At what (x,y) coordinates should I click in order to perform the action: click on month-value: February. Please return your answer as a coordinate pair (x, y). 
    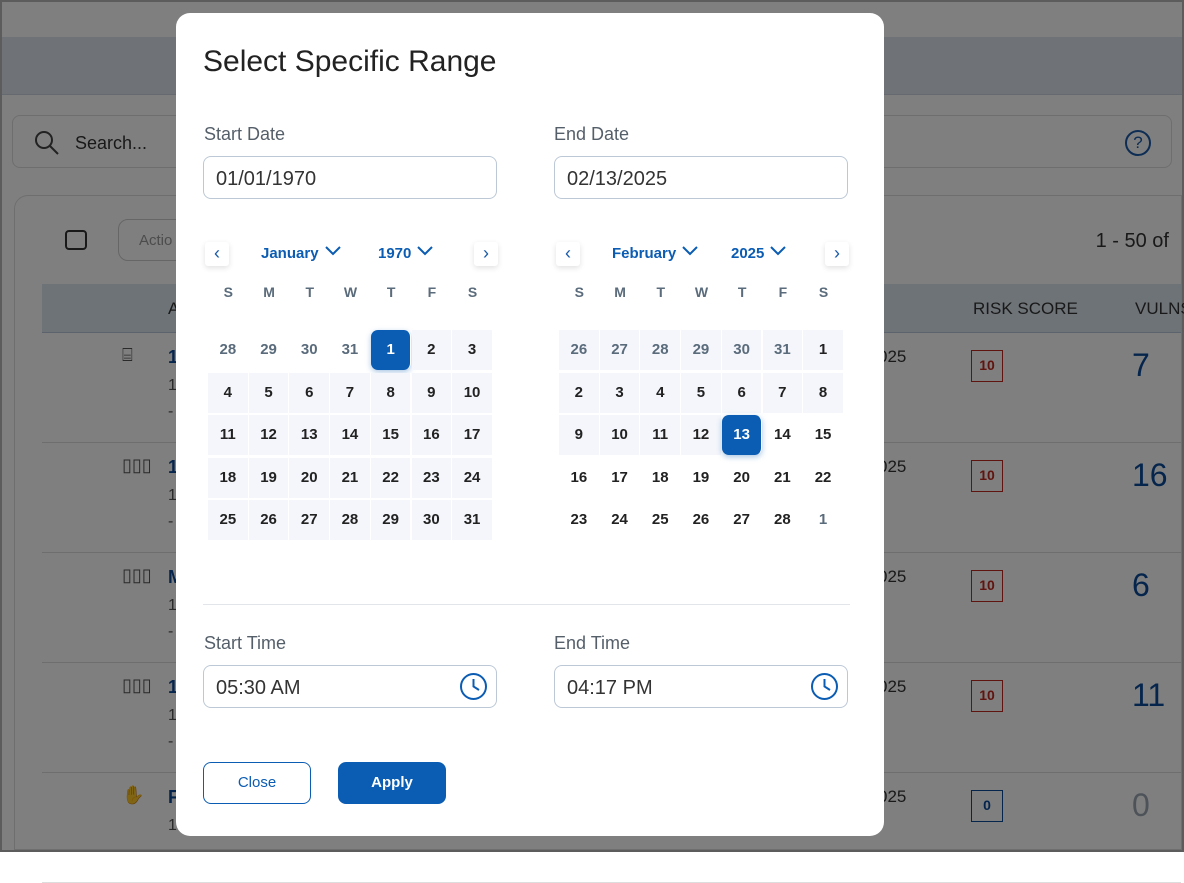
    Looking at the image, I should click on (644, 253).